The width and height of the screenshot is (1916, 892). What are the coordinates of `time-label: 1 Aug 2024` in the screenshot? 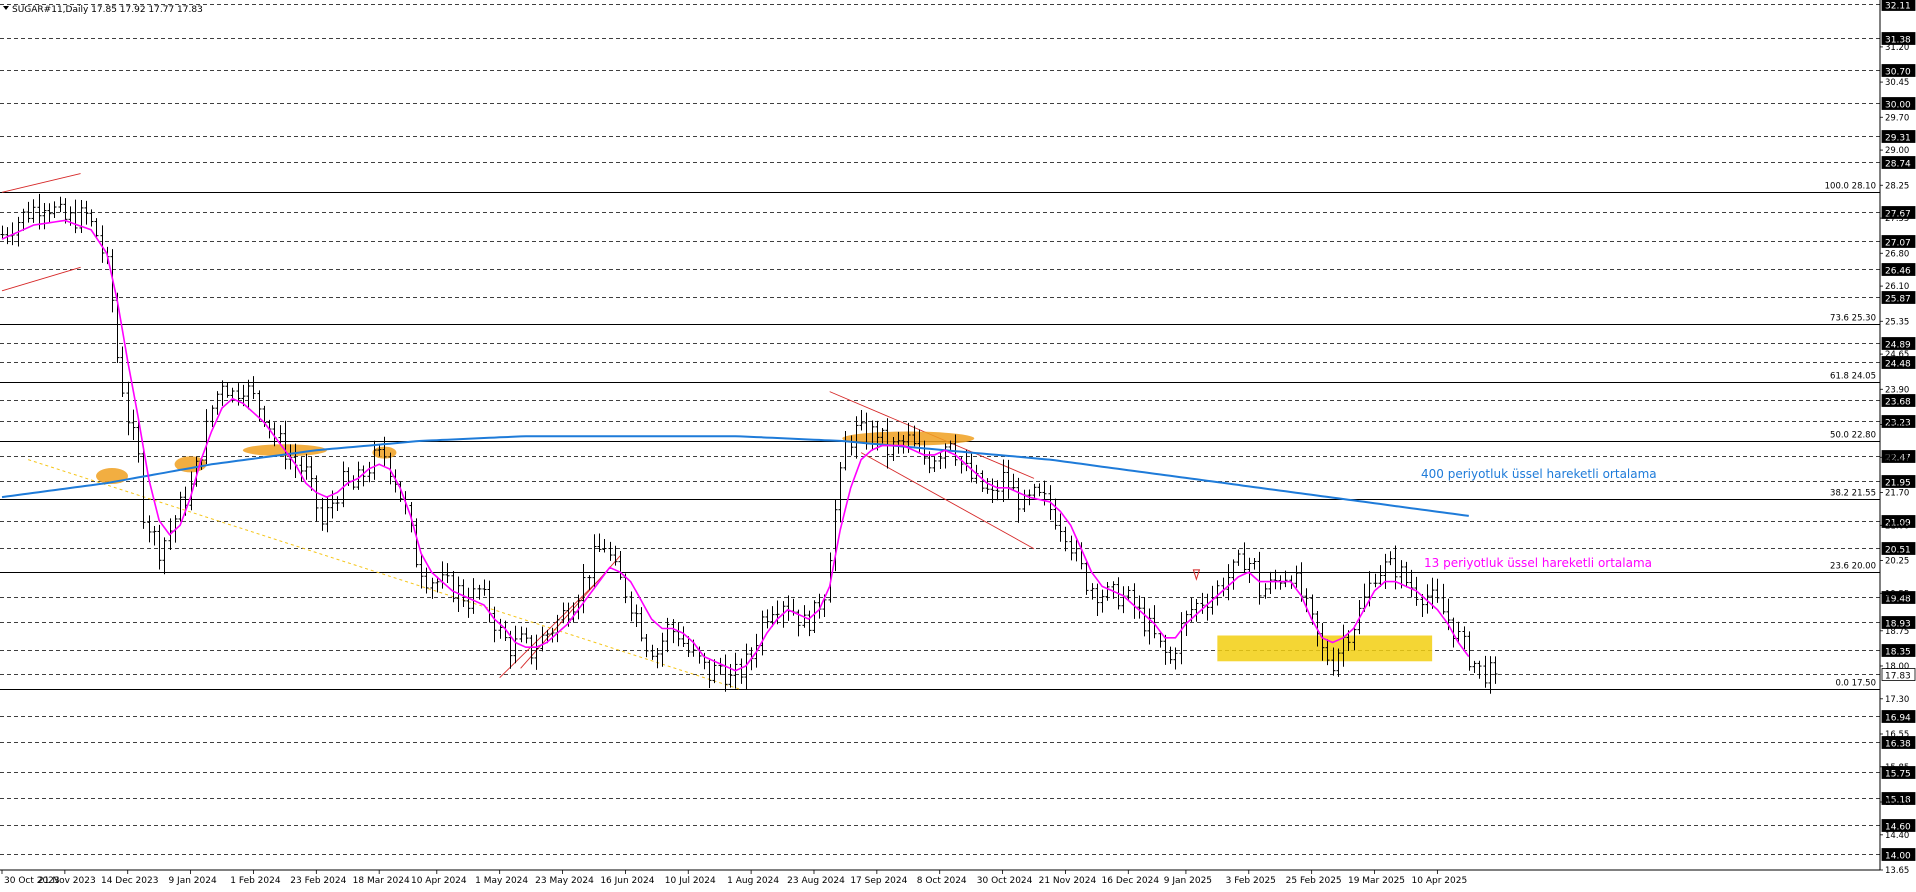 It's located at (753, 881).